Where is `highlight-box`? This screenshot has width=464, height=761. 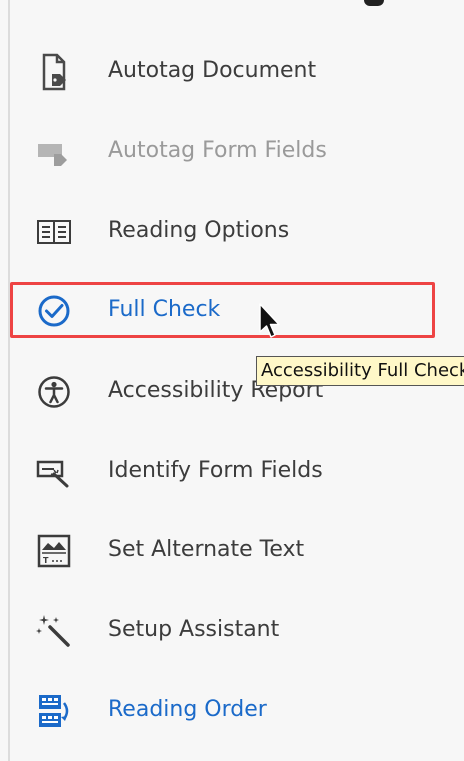 highlight-box is located at coordinates (222, 310).